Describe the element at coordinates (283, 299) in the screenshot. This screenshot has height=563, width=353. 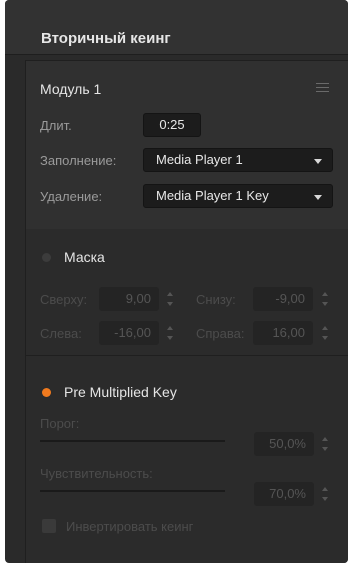
I see `mask-bottom-input: -9,00` at that location.